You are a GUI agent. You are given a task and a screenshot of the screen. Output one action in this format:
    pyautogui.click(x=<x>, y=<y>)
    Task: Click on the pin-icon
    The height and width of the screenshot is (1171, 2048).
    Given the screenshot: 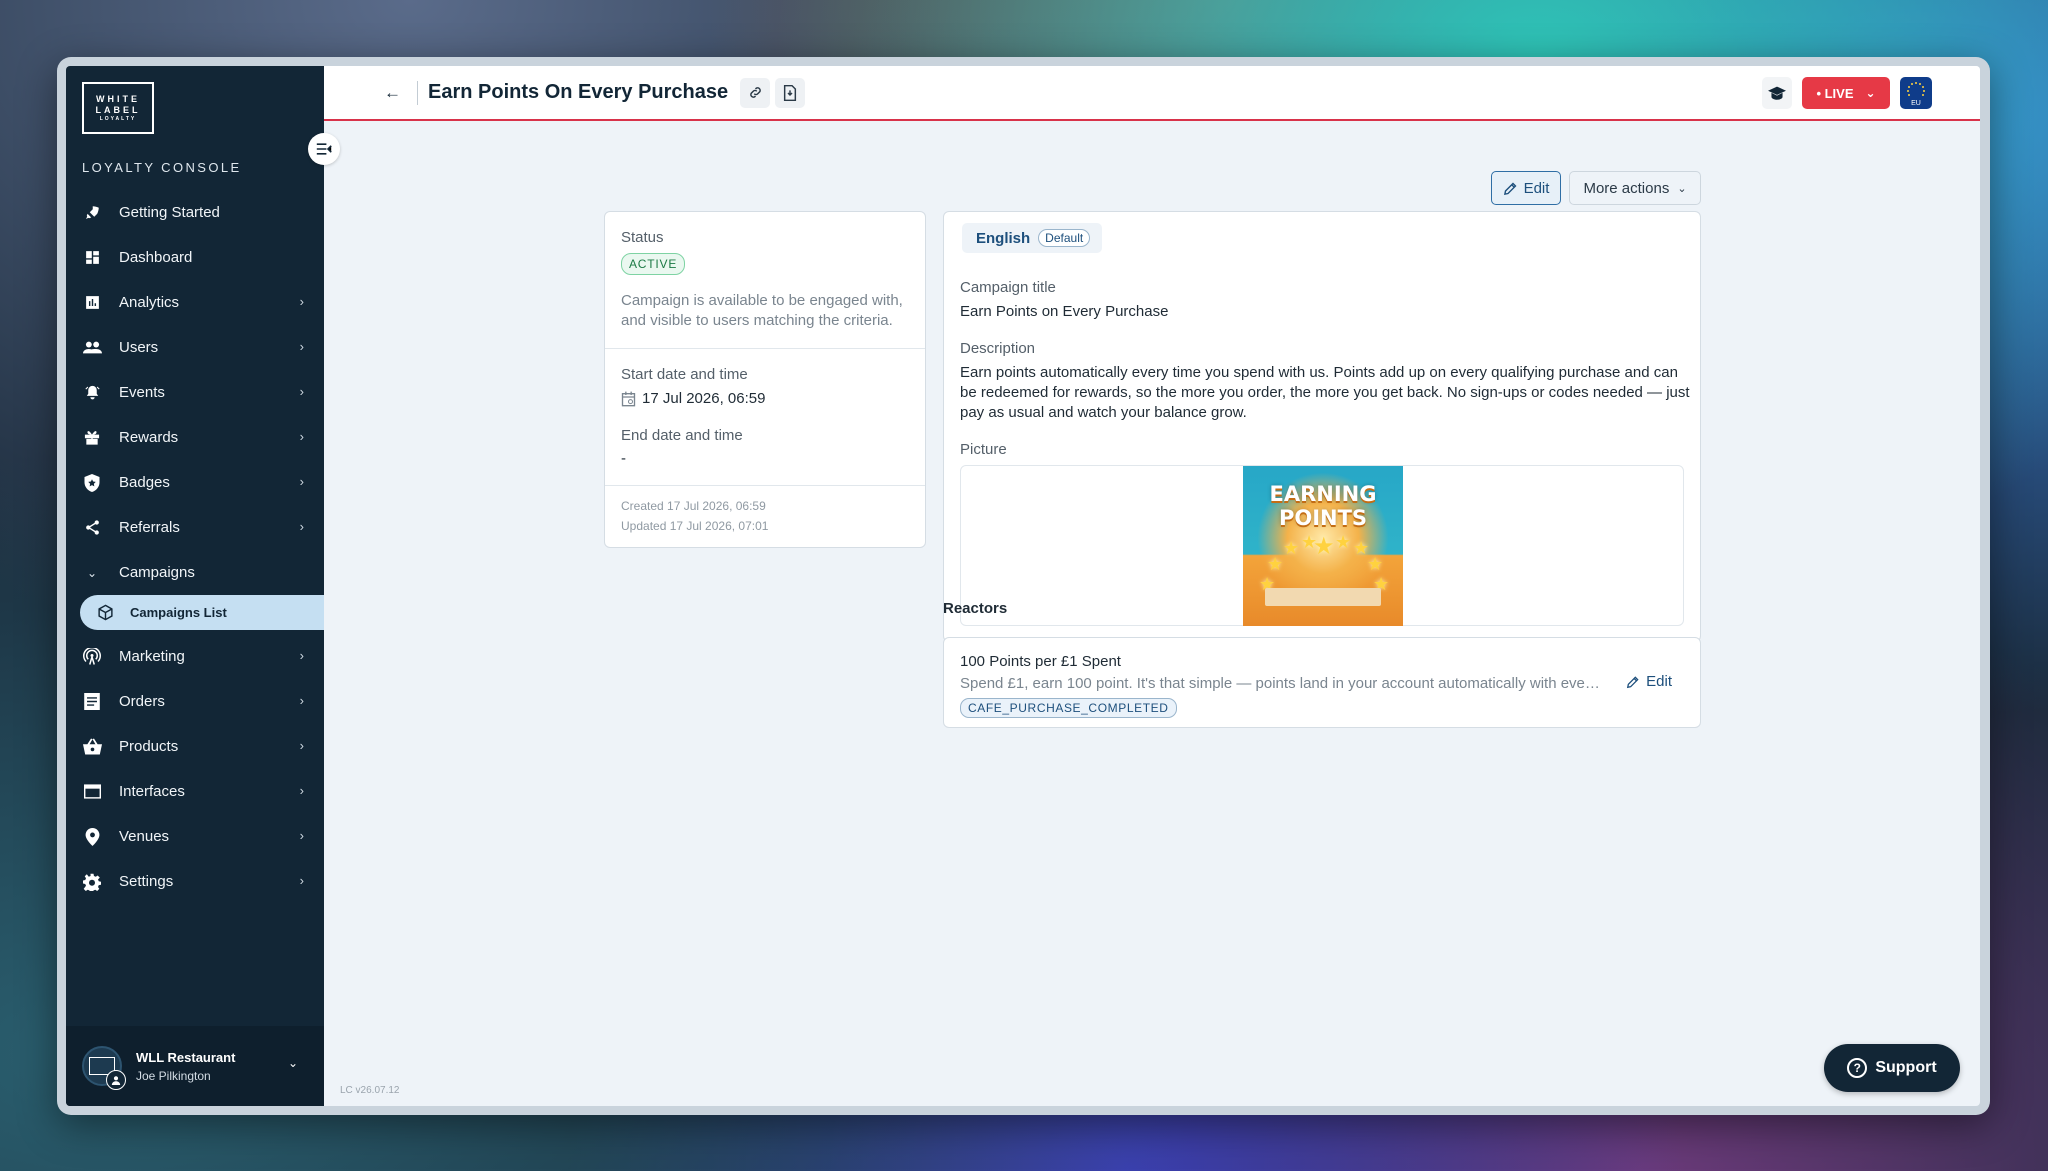 What is the action you would take?
    pyautogui.click(x=92, y=837)
    